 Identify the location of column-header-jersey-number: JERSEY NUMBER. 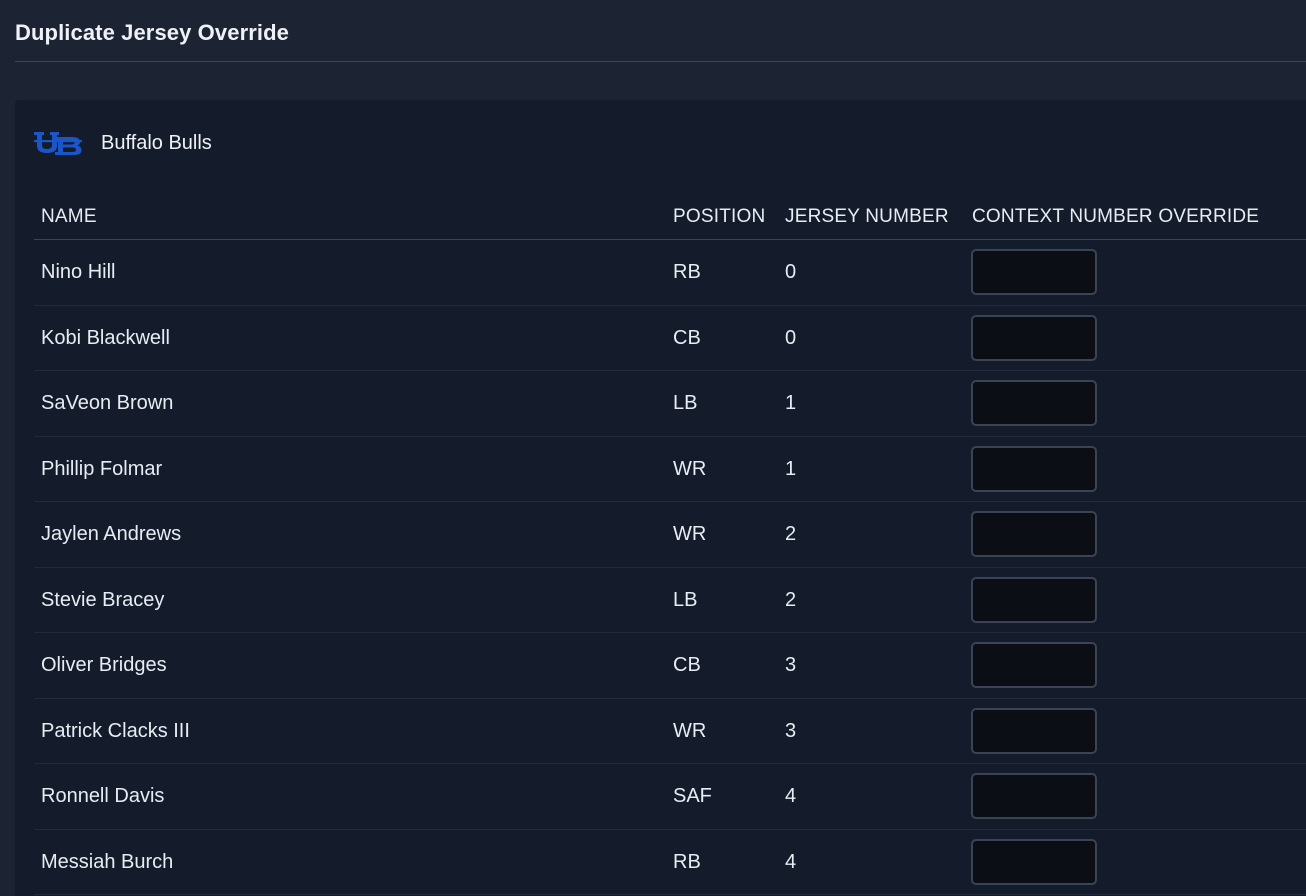
(867, 217).